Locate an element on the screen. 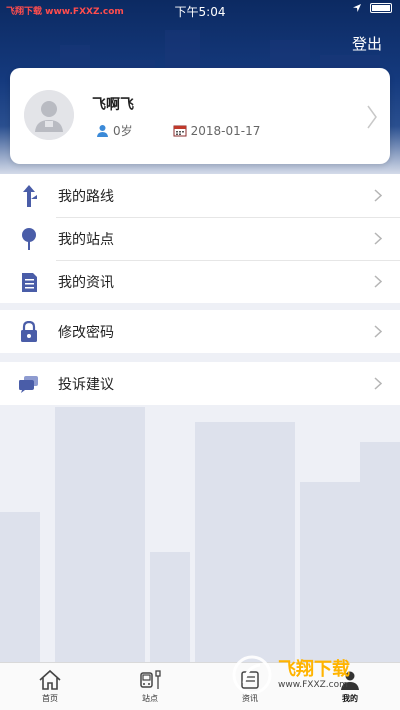 The image size is (400, 710). tab-home: 首页 is located at coordinates (50, 686).